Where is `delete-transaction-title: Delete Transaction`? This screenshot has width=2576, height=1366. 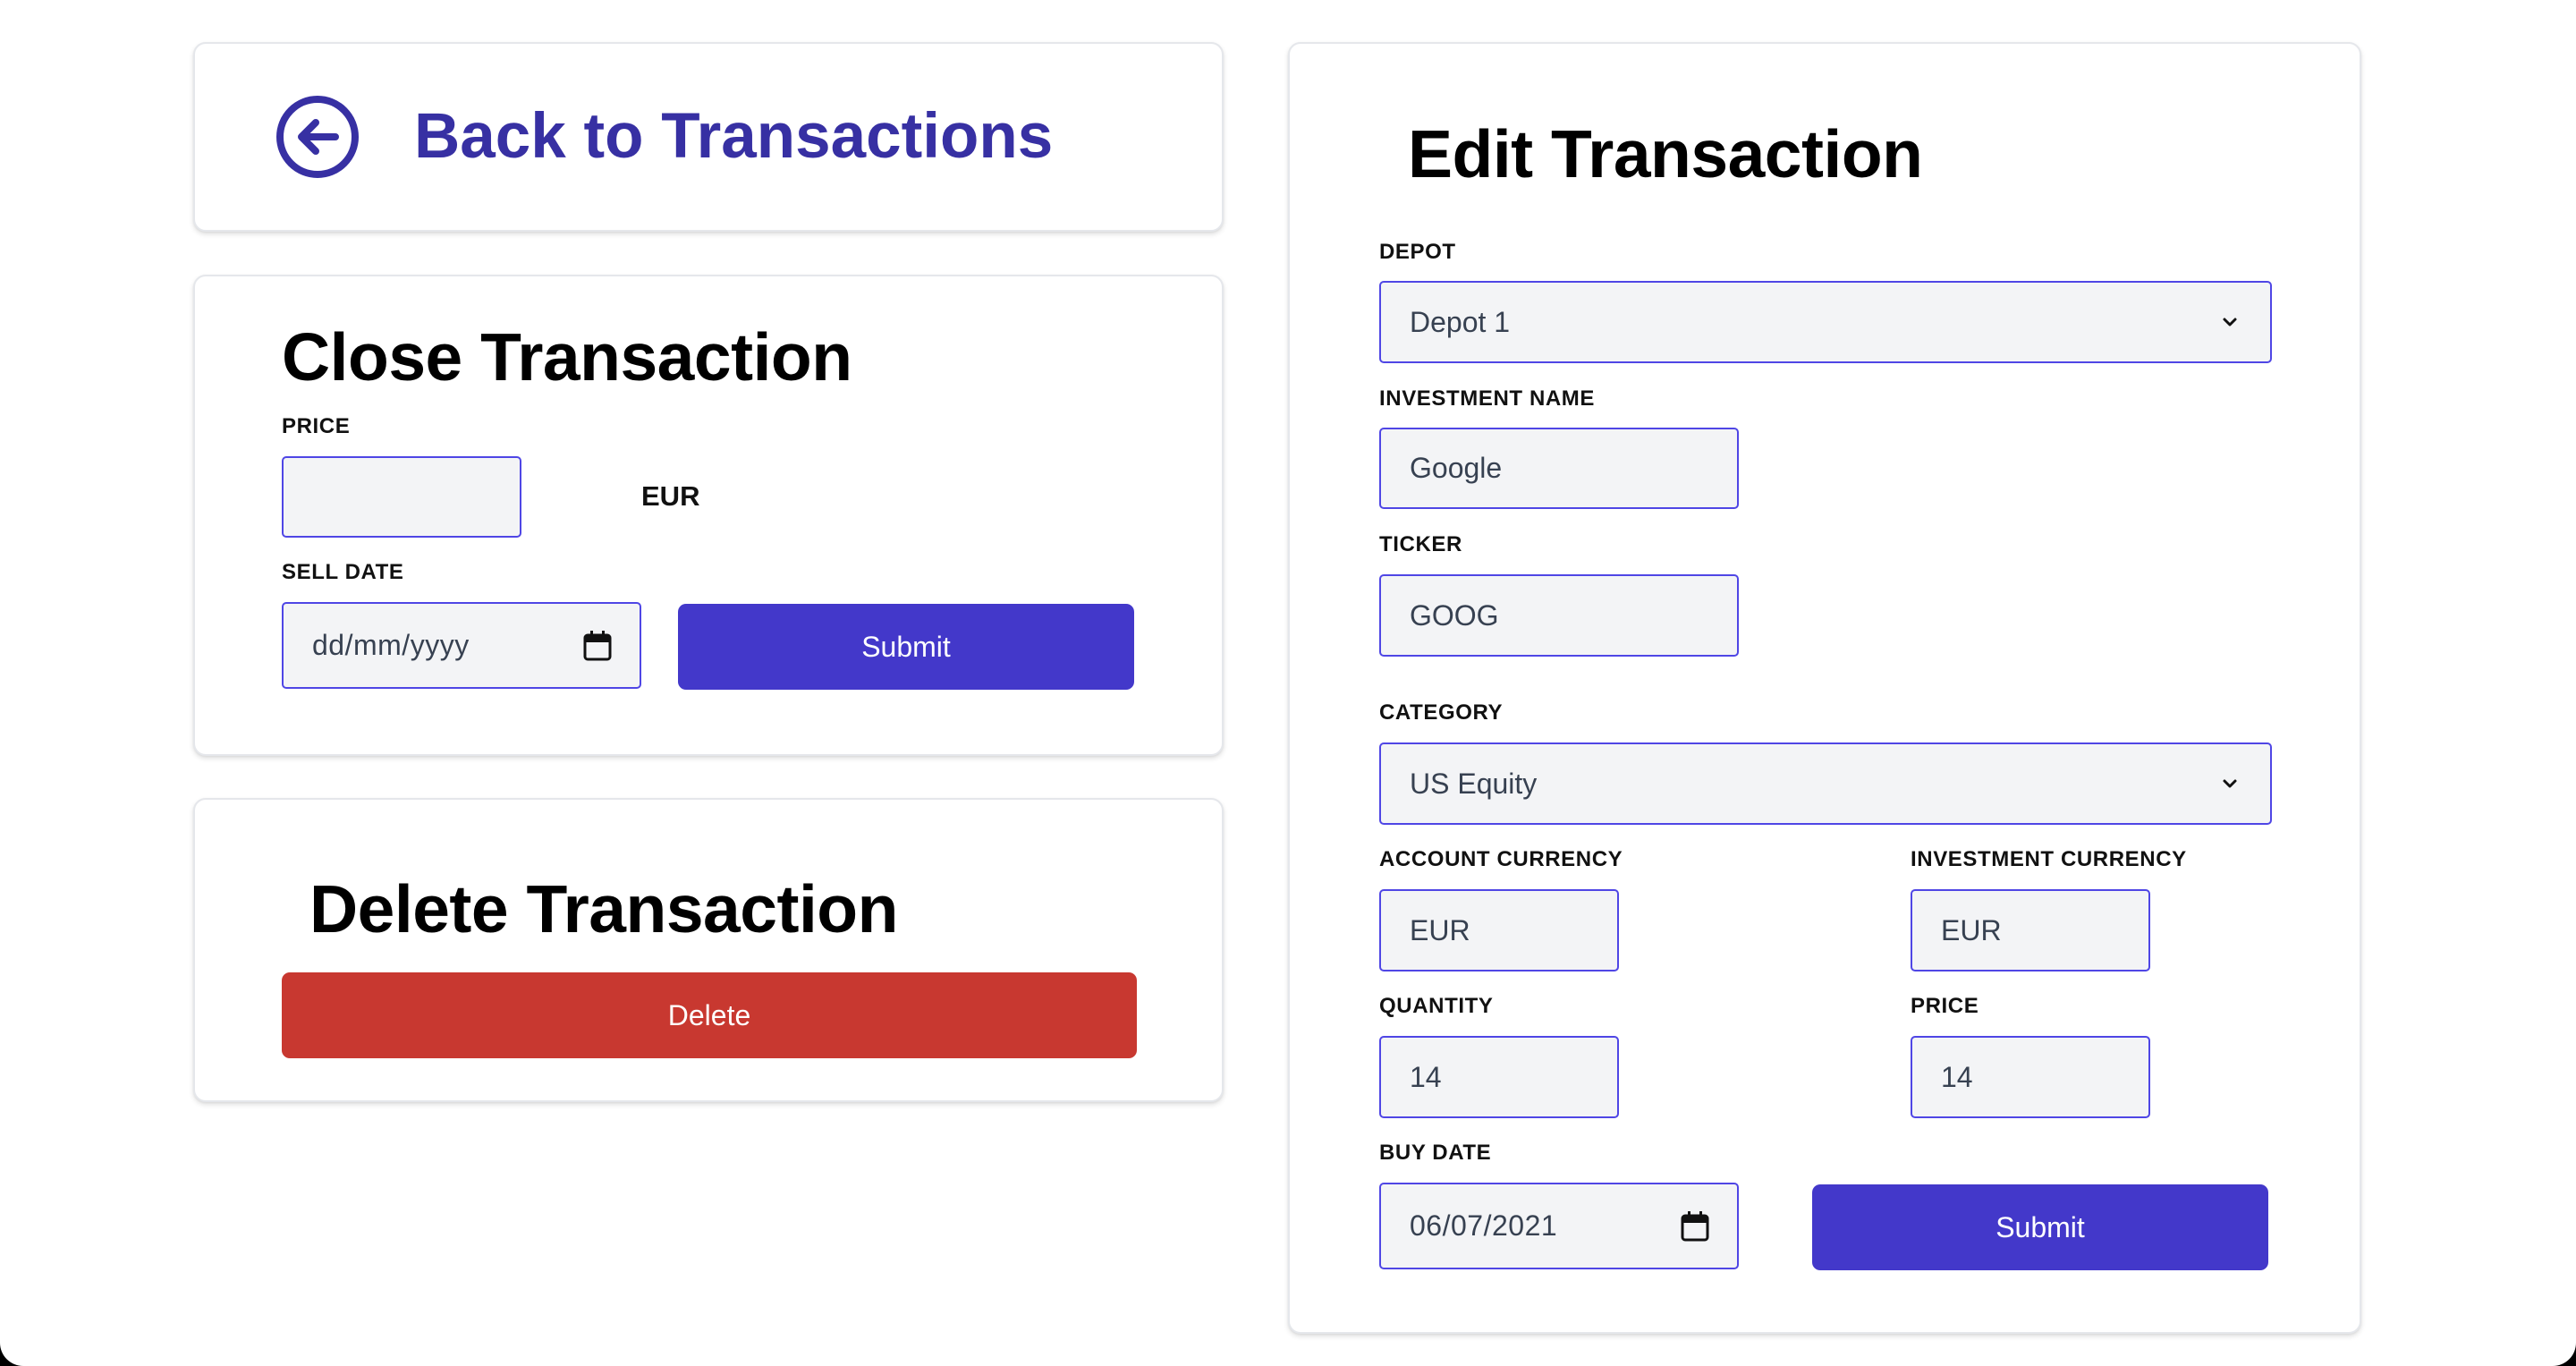 delete-transaction-title: Delete Transaction is located at coordinates (603, 908).